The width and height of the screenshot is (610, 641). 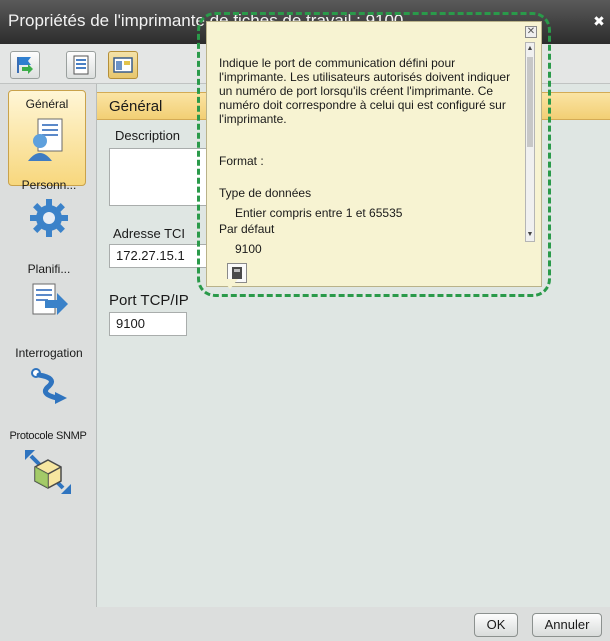 I want to click on toolbar-button-panel, so click(x=123, y=65).